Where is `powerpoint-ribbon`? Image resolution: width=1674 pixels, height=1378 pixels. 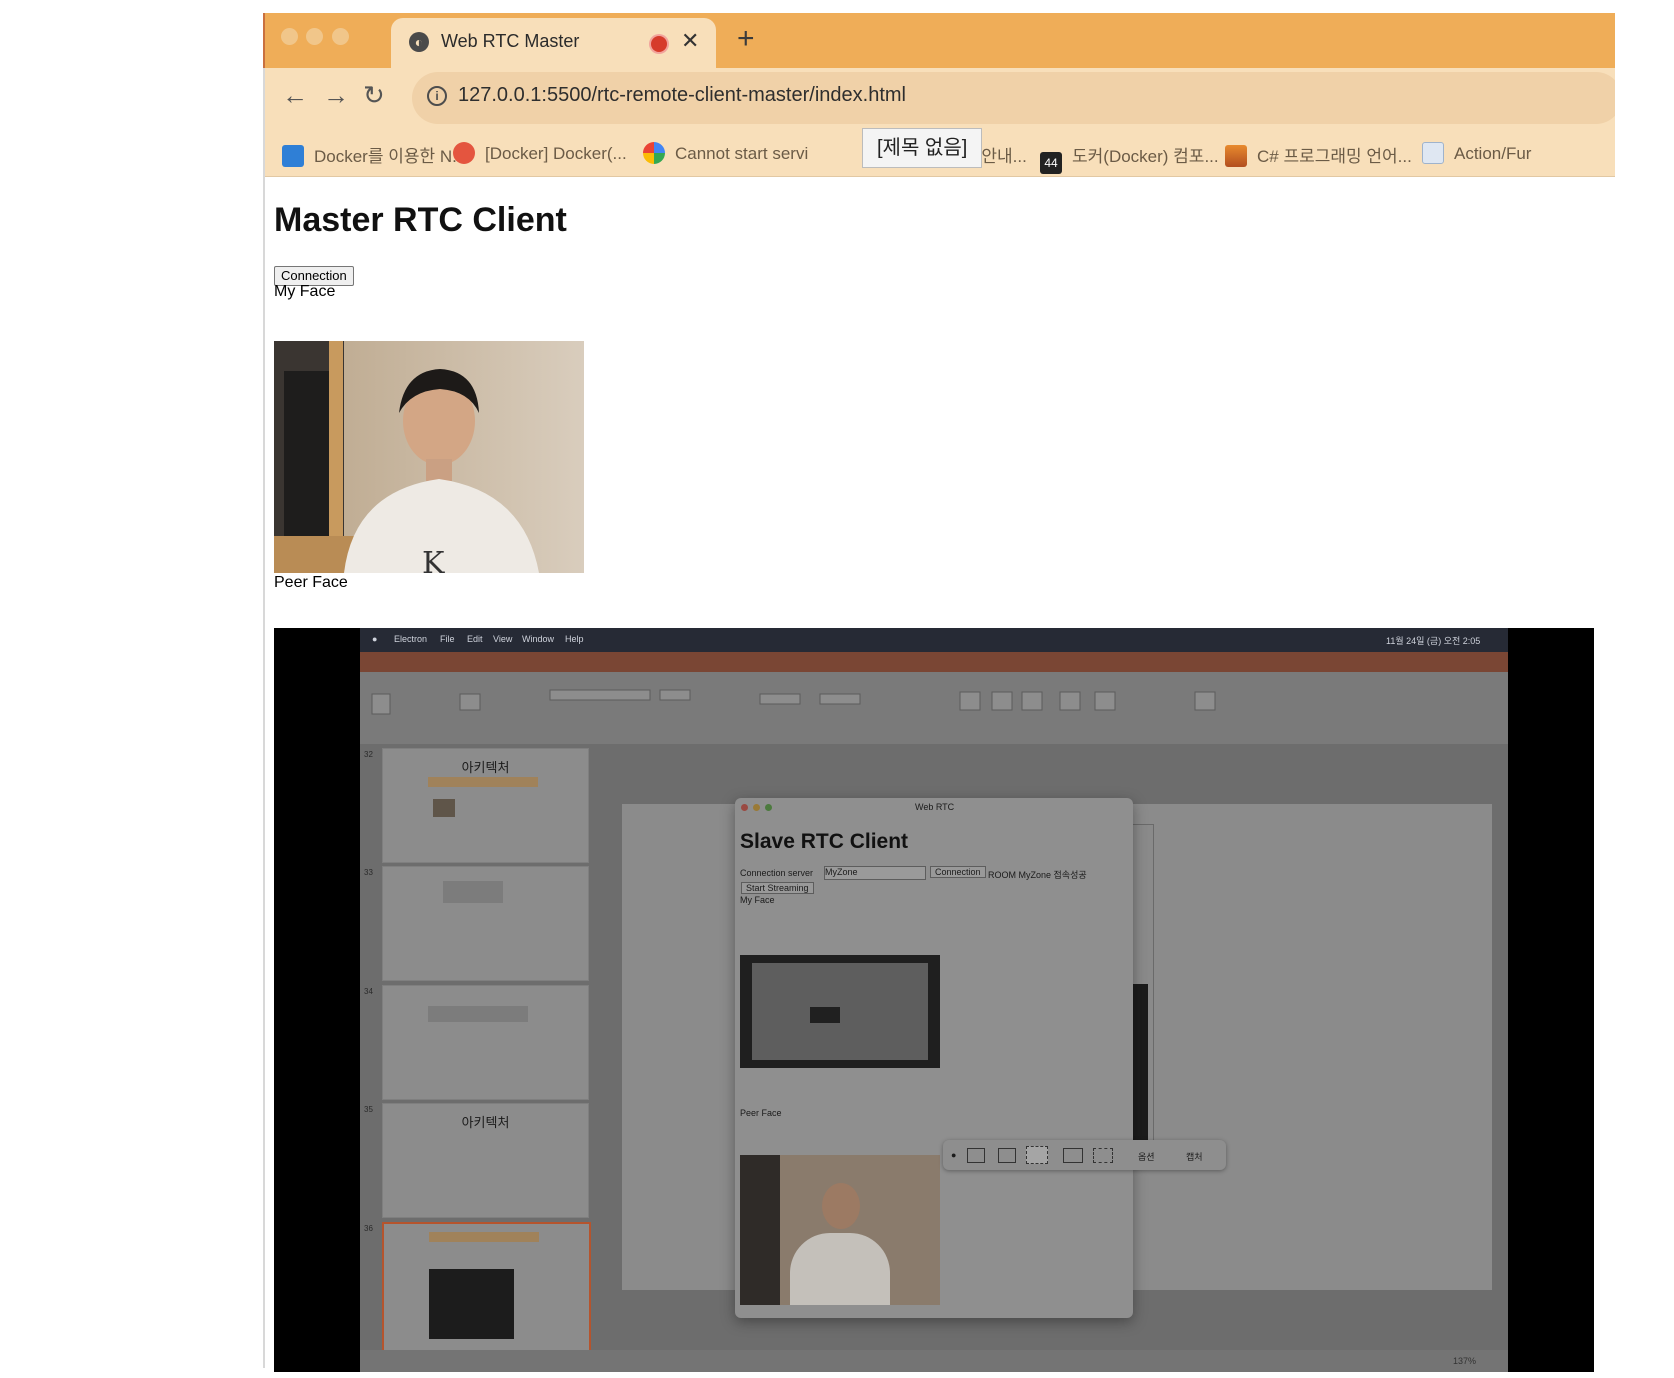
powerpoint-ribbon is located at coordinates (934, 708).